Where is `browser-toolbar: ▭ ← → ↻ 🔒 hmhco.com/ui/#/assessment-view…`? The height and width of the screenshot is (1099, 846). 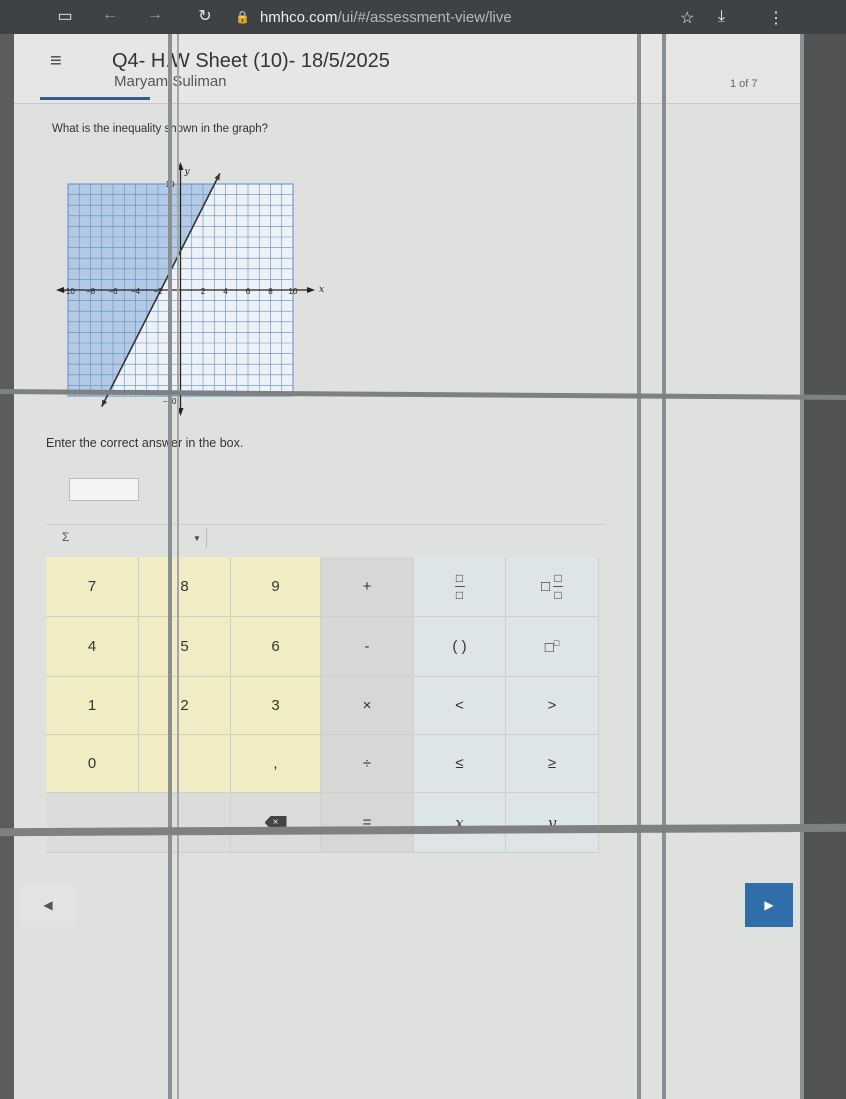
browser-toolbar: ▭ ← → ↻ 🔒 hmhco.com/ui/#/assessment-view… is located at coordinates (423, 17).